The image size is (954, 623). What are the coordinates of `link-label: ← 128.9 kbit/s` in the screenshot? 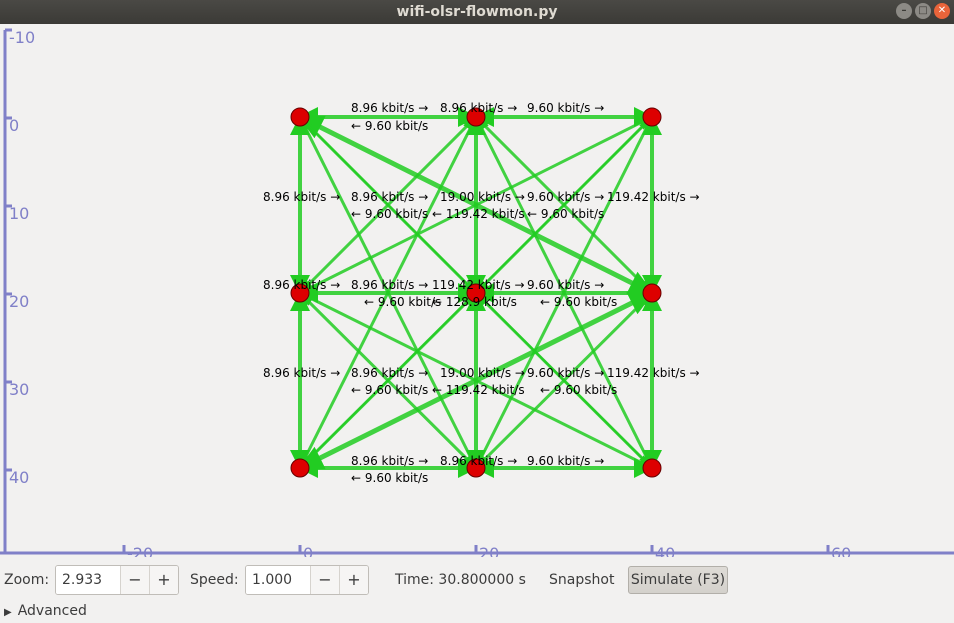 It's located at (474, 302).